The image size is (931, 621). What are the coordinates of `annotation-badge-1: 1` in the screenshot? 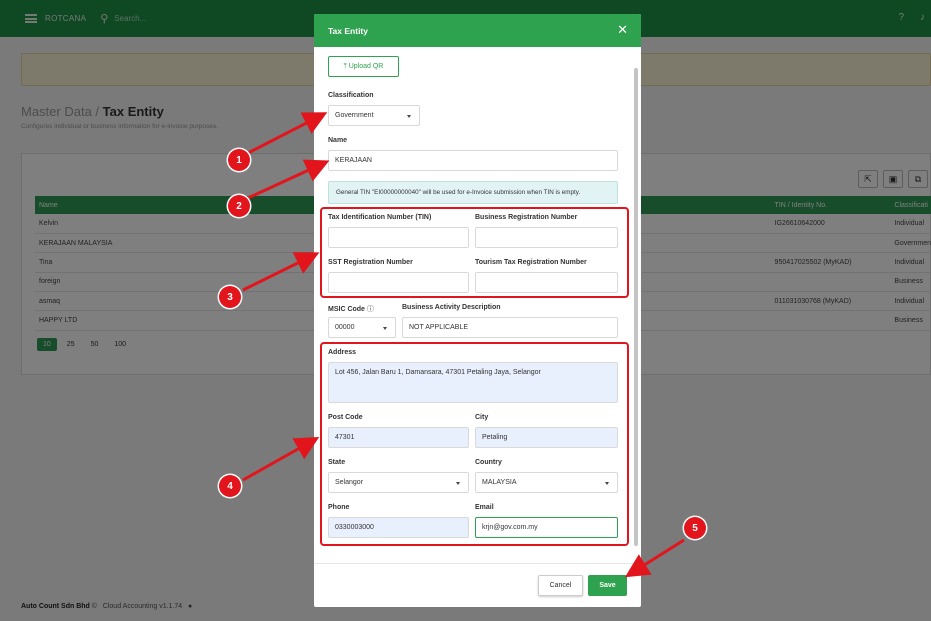 It's located at (239, 160).